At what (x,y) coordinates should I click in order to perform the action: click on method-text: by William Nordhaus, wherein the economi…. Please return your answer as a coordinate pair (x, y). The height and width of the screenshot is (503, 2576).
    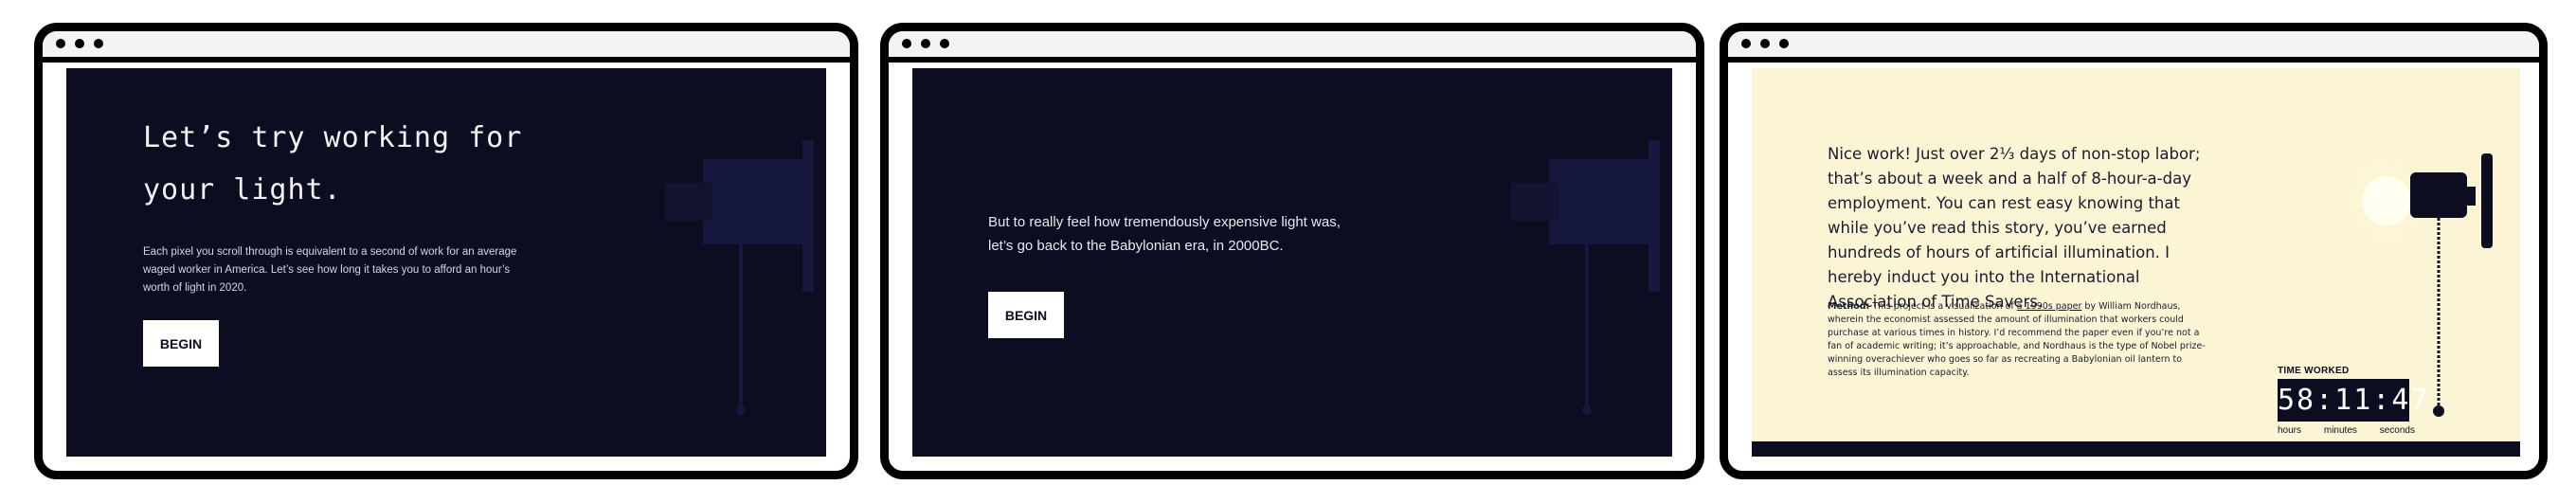
    Looking at the image, I should click on (2017, 339).